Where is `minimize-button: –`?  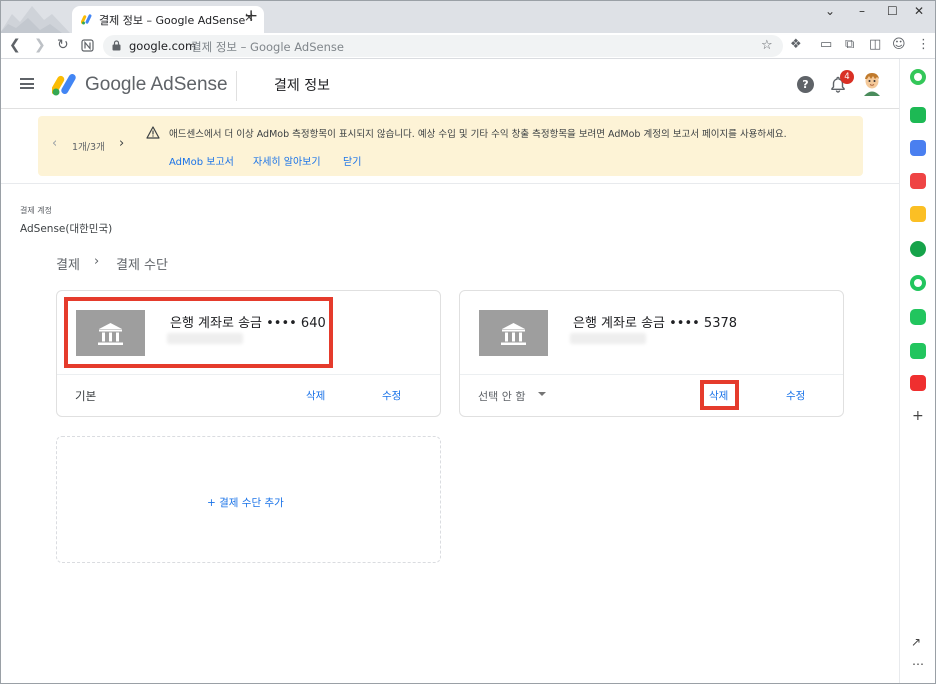
minimize-button: – is located at coordinates (862, 11).